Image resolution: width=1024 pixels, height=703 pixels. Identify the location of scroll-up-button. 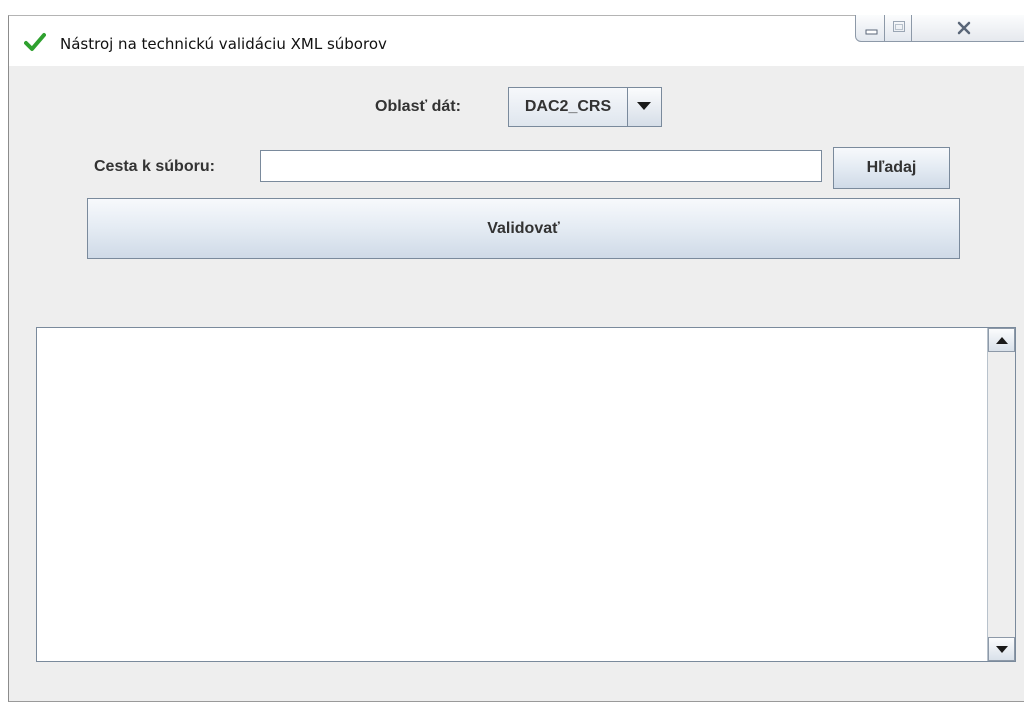
(1001, 340).